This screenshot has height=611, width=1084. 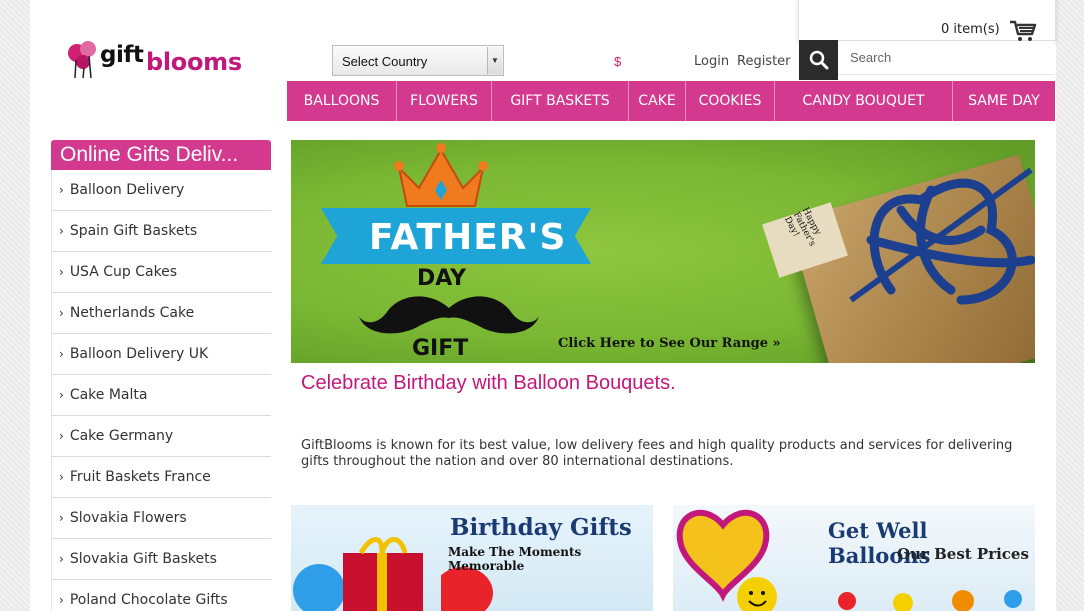 I want to click on nav-same-day: SAME DAY, so click(x=1004, y=101).